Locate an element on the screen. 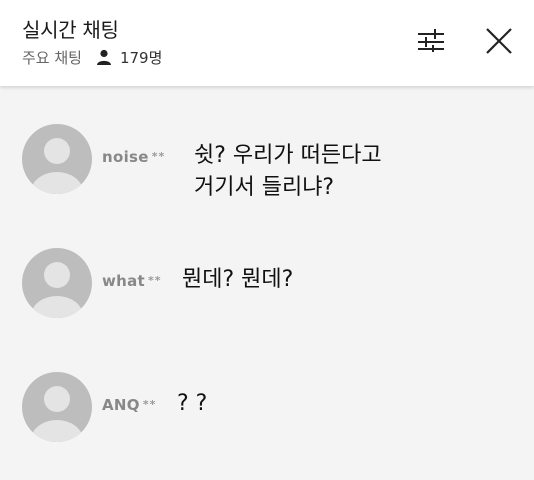  settings-sliders-icon is located at coordinates (431, 42).